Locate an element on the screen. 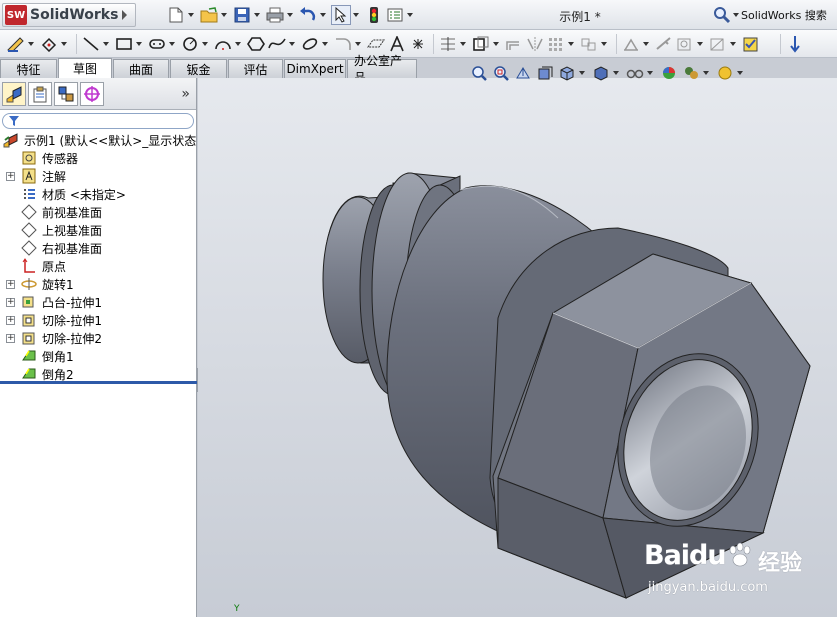 The image size is (837, 617). hide-show-icon is located at coordinates (635, 73).